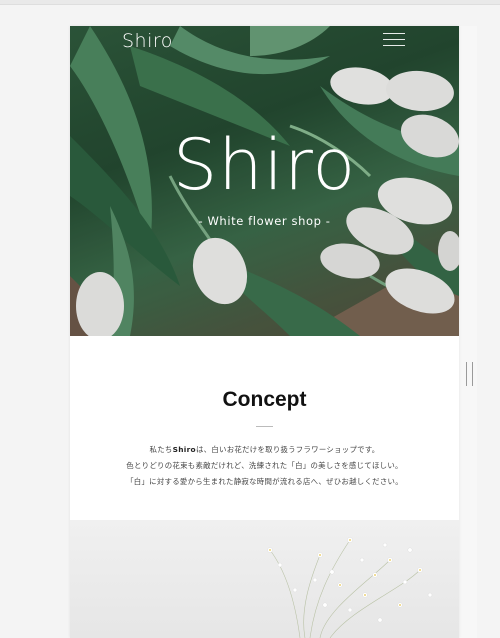 The width and height of the screenshot is (500, 638). I want to click on concept-brand: Shiro, so click(184, 449).